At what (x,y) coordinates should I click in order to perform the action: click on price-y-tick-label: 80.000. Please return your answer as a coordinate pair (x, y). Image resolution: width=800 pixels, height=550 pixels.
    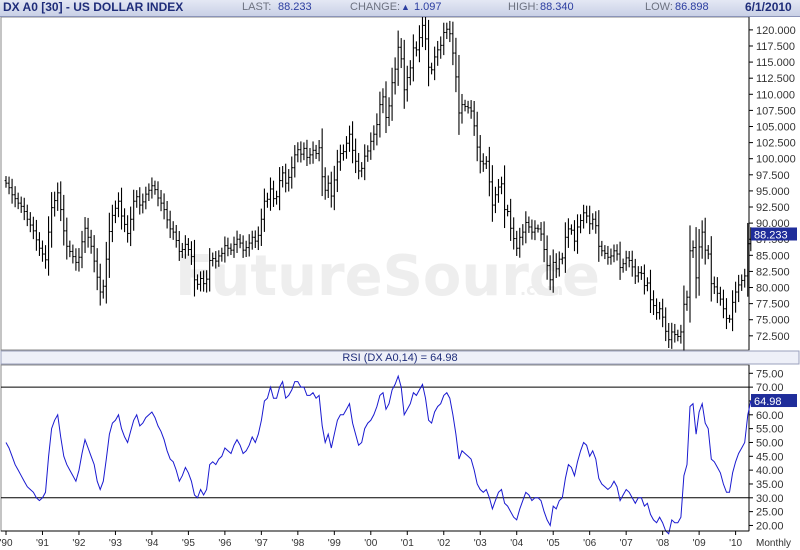
    Looking at the image, I should click on (773, 289).